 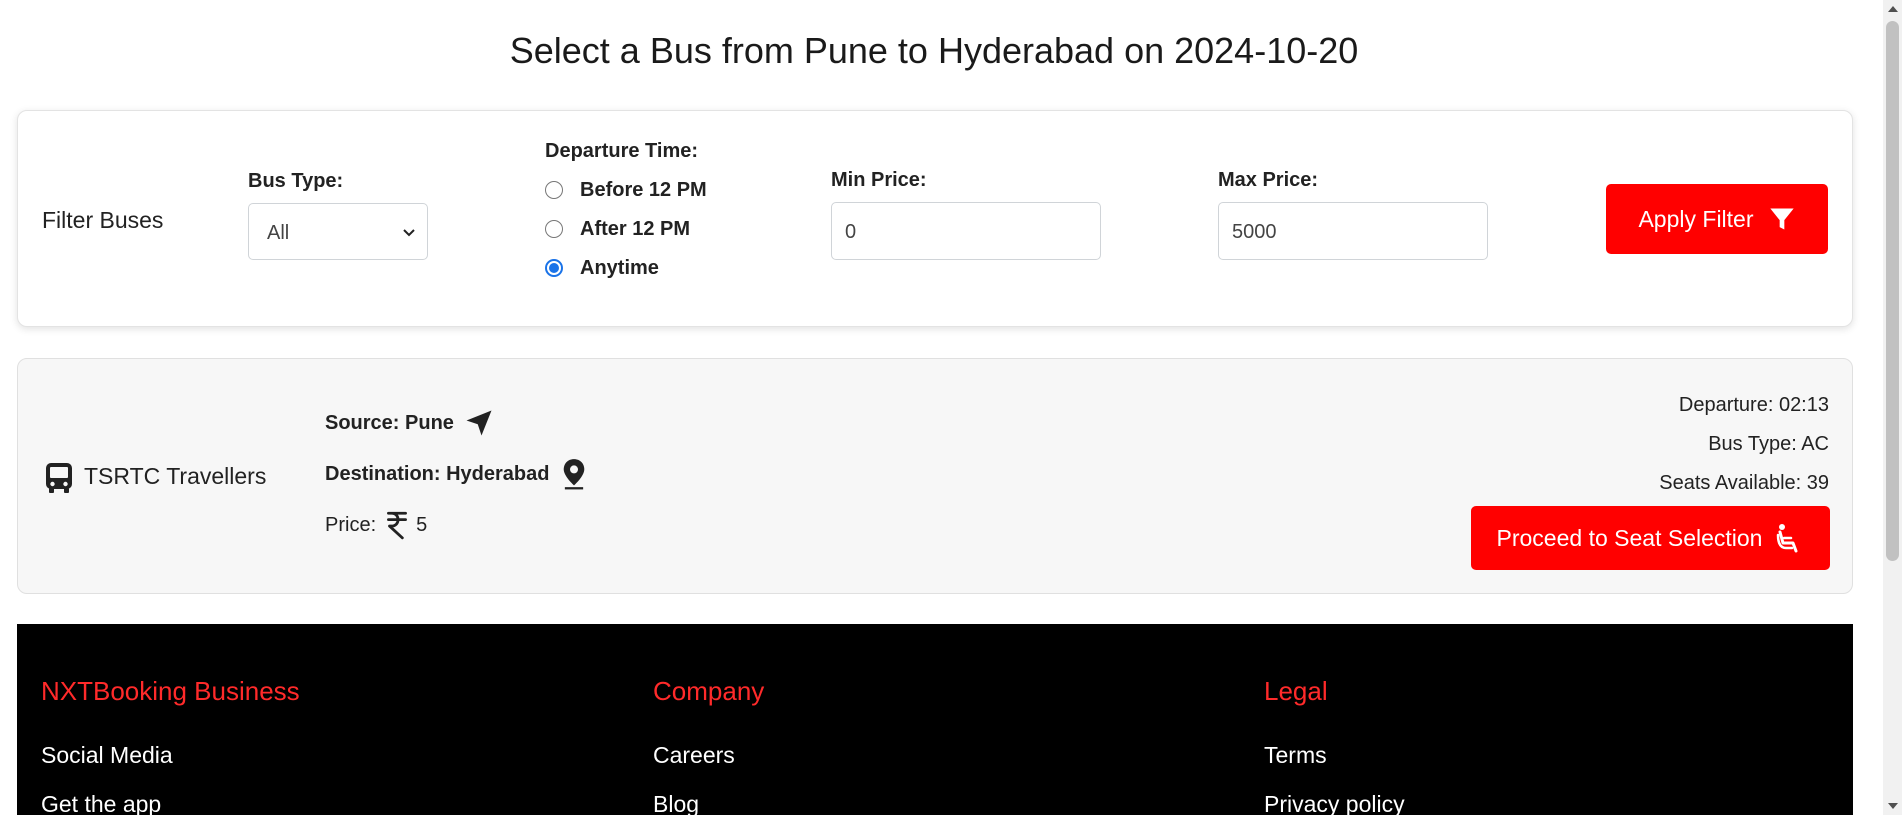 I want to click on bus-type-selected: All, so click(x=278, y=233).